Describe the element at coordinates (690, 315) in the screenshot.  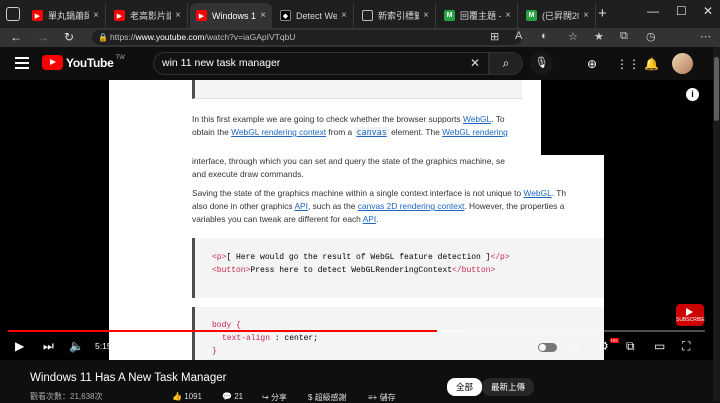
I see `subscribe-watermark: SUBSCRIBE` at that location.